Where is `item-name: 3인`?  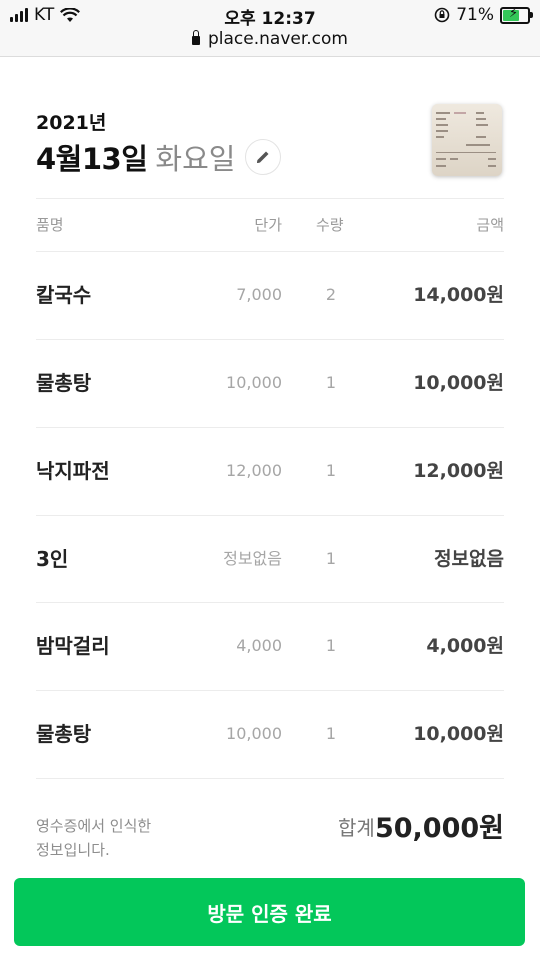
item-name: 3인 is located at coordinates (52, 559).